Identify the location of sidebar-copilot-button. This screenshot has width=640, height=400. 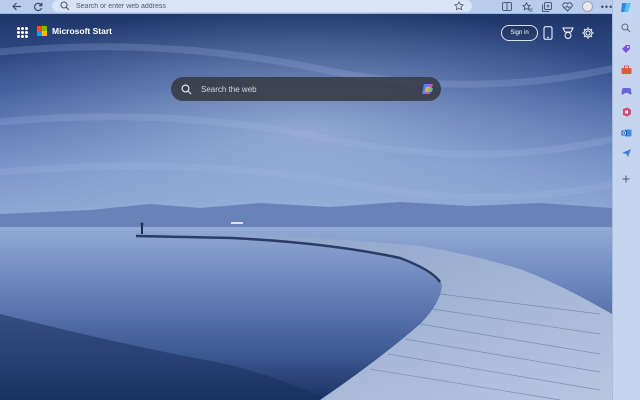
(626, 7).